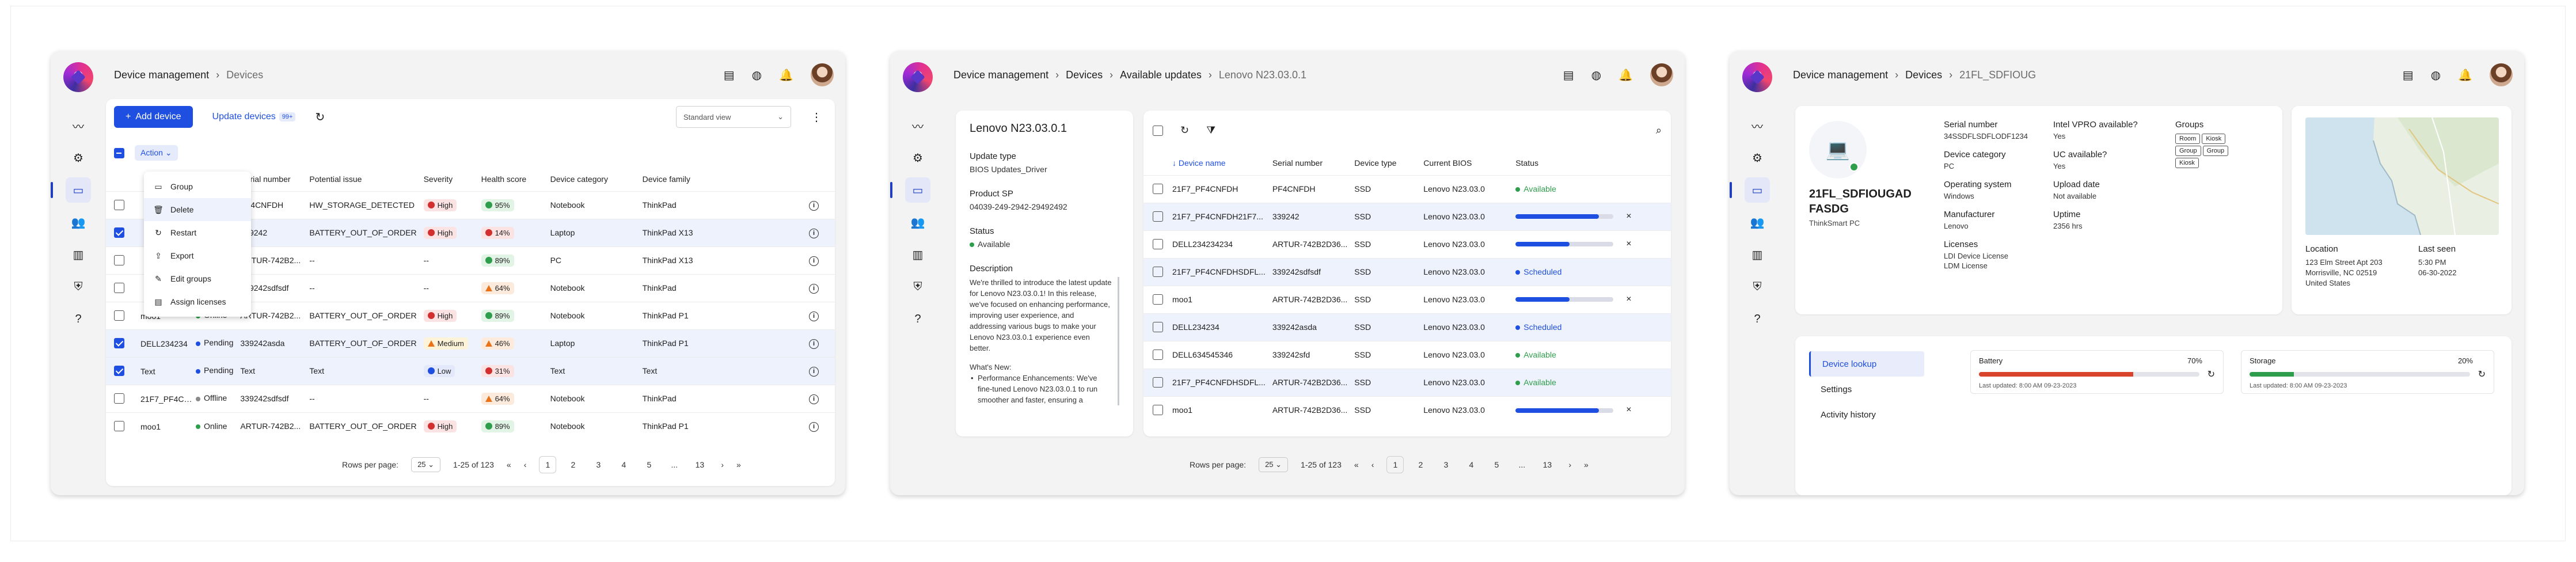  Describe the element at coordinates (2502, 74) in the screenshot. I see `avatar` at that location.